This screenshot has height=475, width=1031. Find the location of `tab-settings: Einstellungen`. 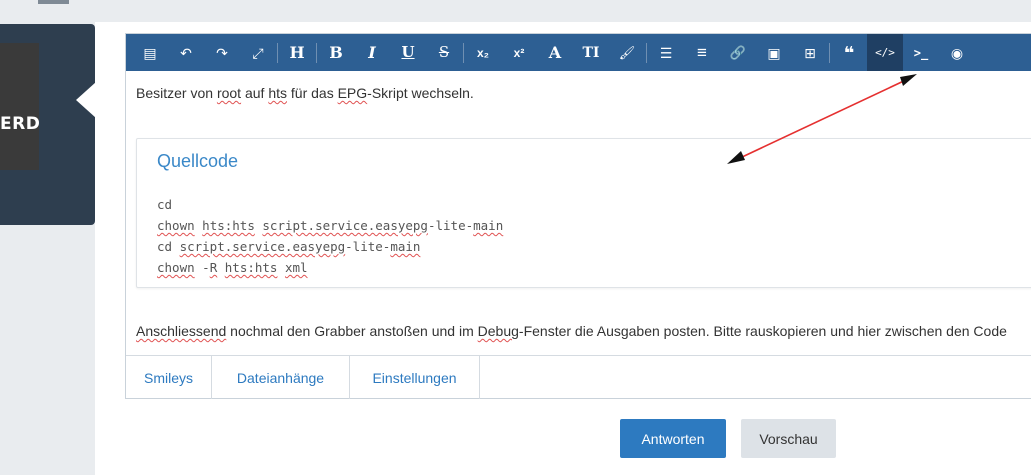

tab-settings: Einstellungen is located at coordinates (415, 377).